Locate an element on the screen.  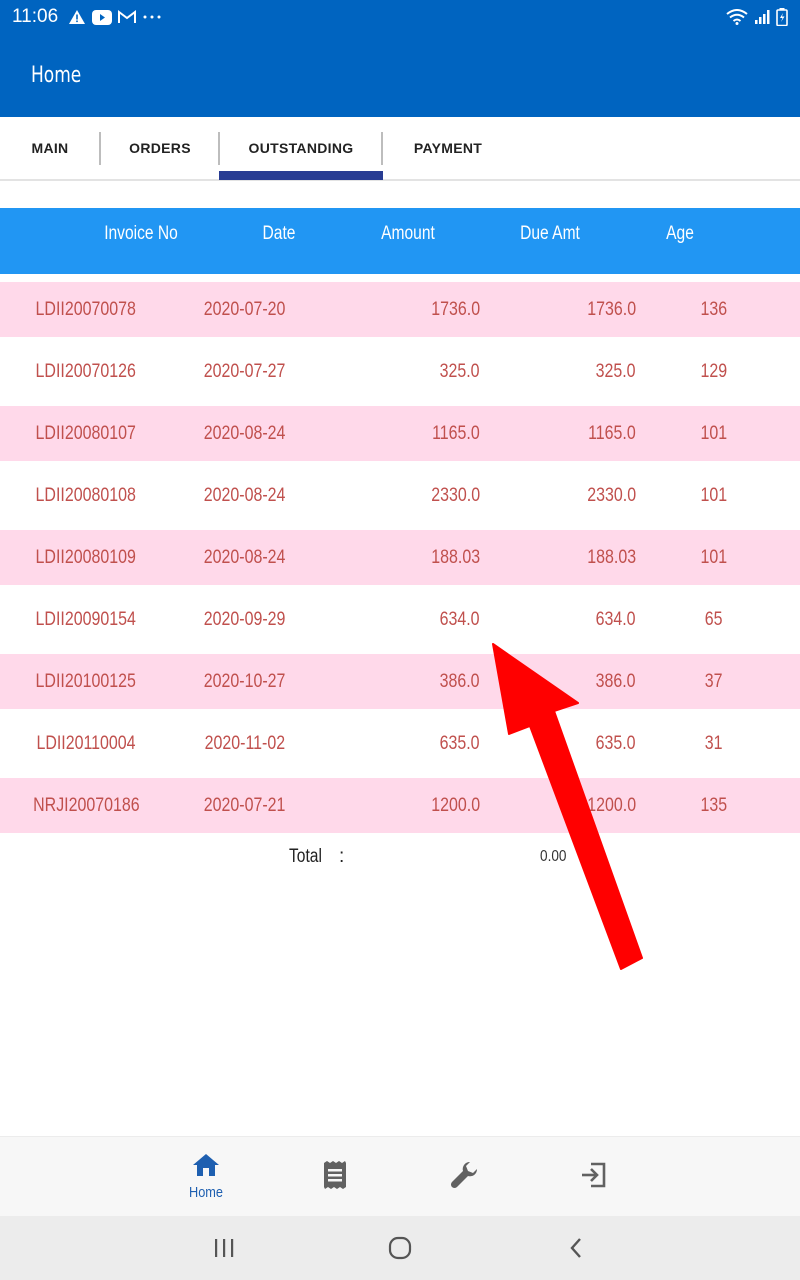
tab-main: MAIN is located at coordinates (50, 148).